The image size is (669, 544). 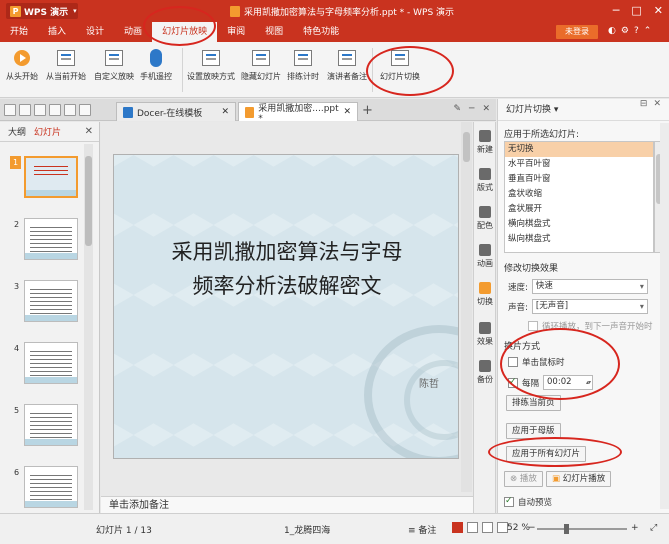 I want to click on rehearse-timing-button: 排练计时, so click(x=303, y=65).